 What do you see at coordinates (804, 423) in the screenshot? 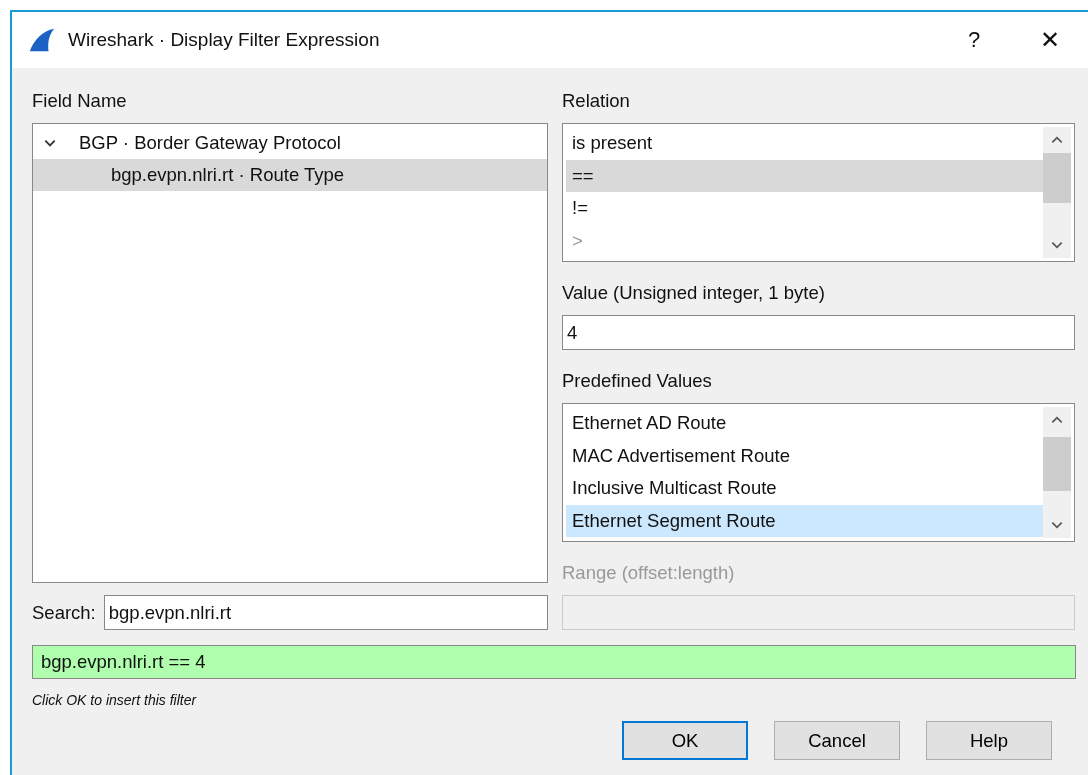
I see `list-item: Ethernet AD Route` at bounding box center [804, 423].